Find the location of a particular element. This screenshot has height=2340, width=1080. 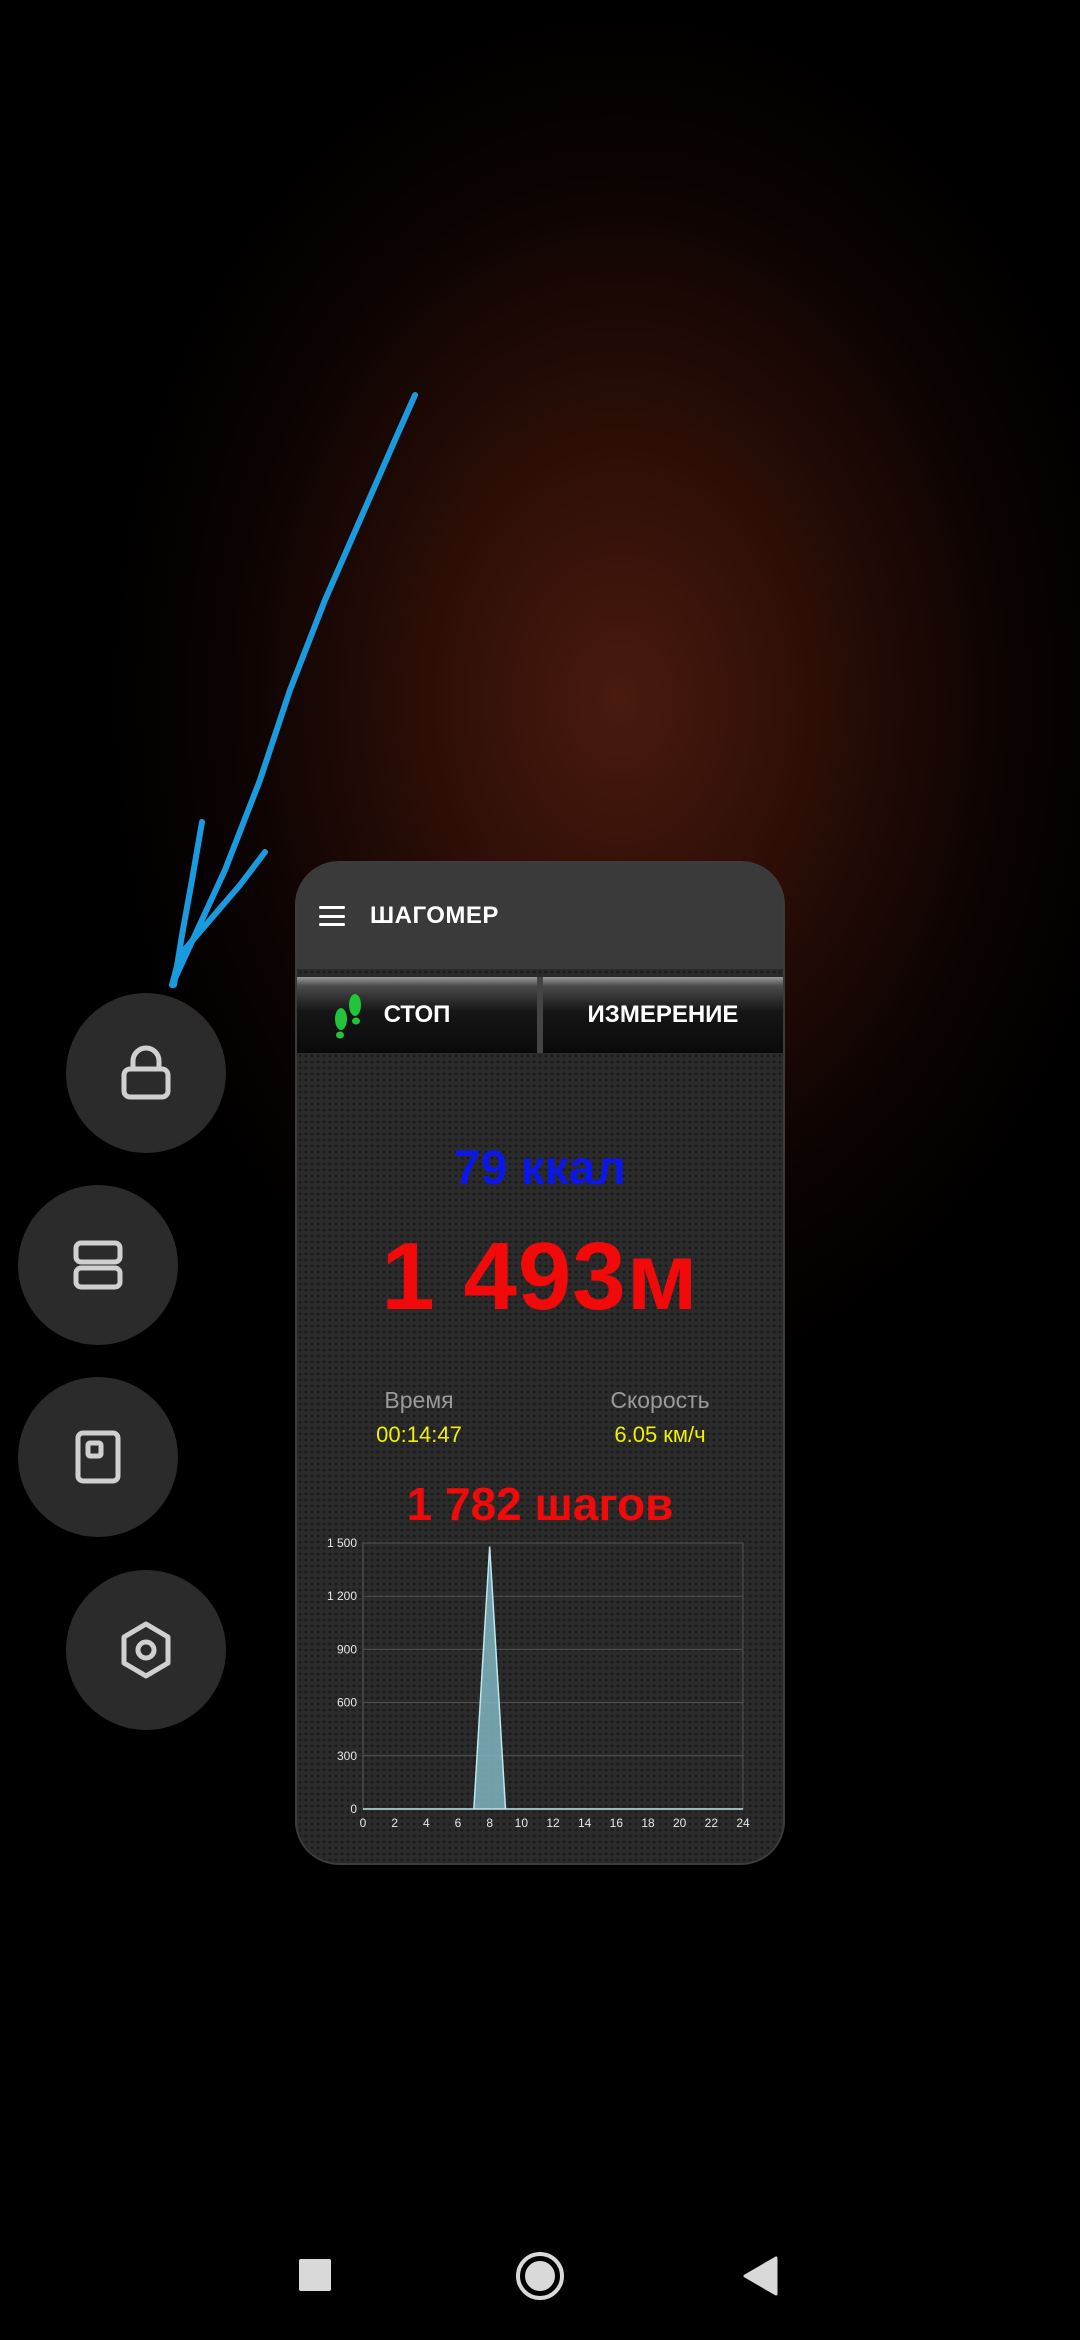

measure-button: ИЗМЕРЕНИЕ is located at coordinates (663, 1015).